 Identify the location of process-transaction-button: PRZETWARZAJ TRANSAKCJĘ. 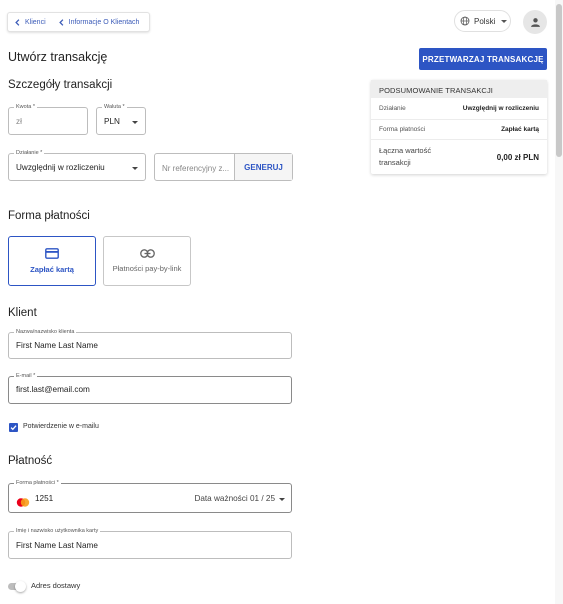
(483, 59).